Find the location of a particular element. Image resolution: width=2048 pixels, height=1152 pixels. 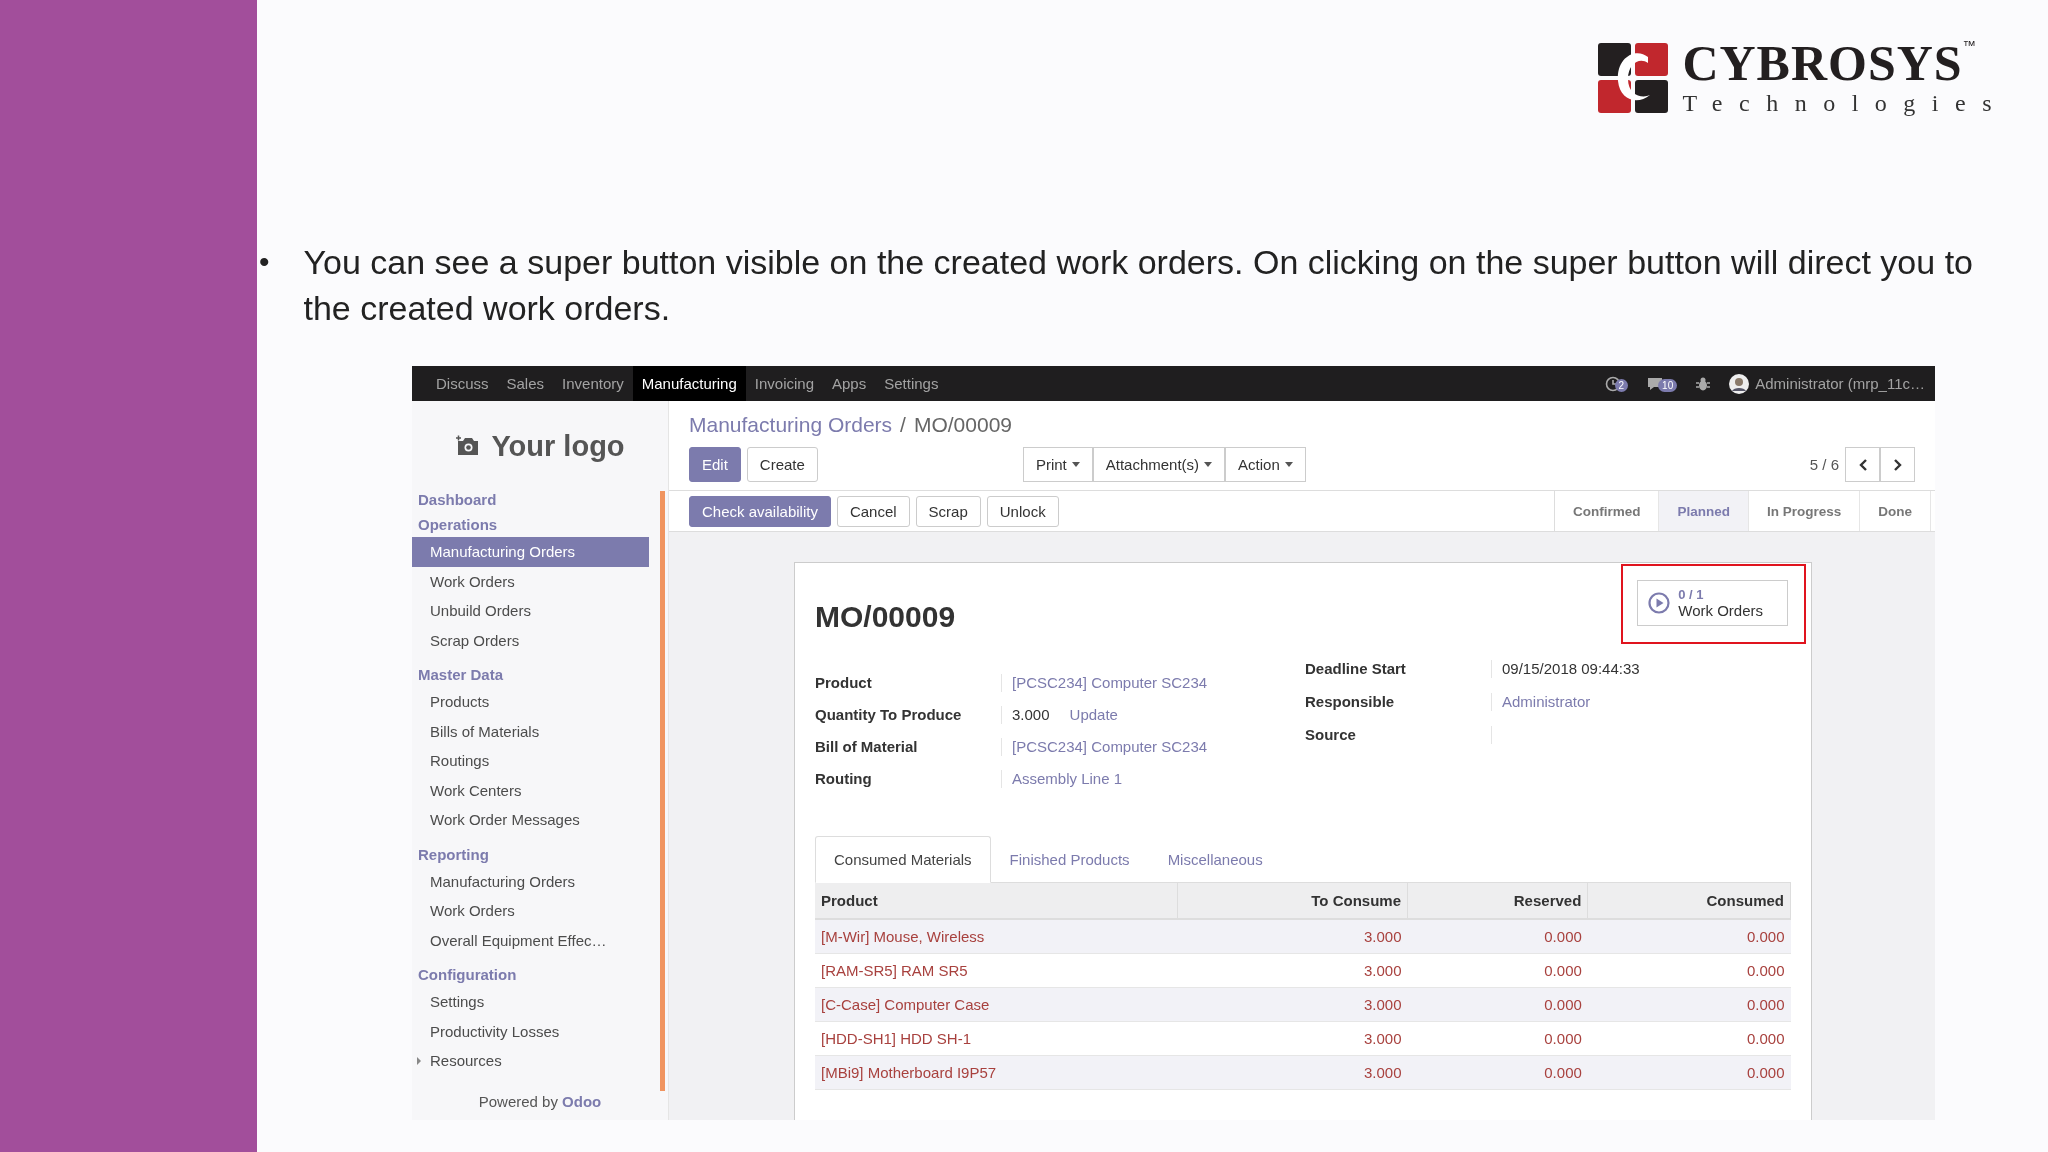

sidebar-item: Scrap Orders is located at coordinates (536, 640).